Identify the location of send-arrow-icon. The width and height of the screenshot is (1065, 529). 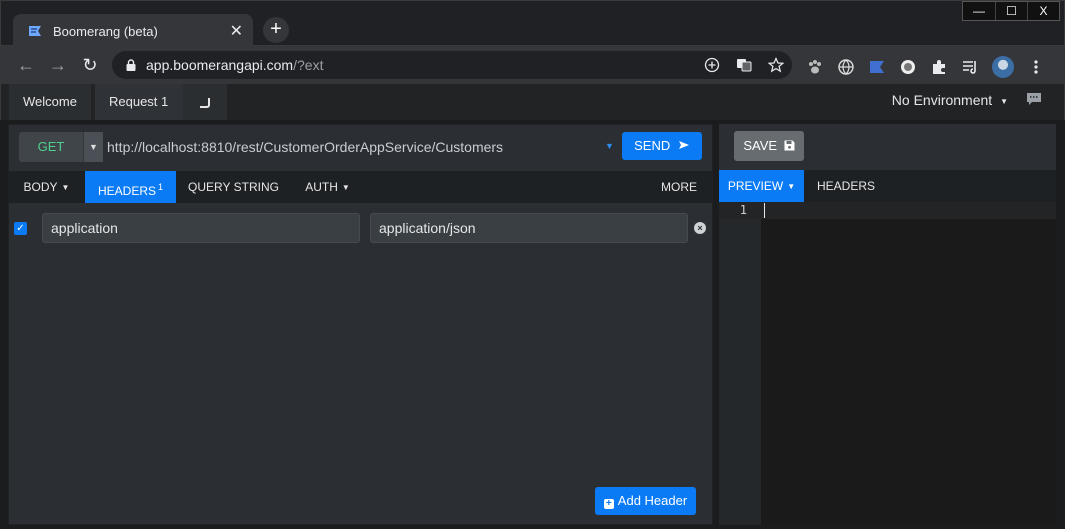
(683, 145).